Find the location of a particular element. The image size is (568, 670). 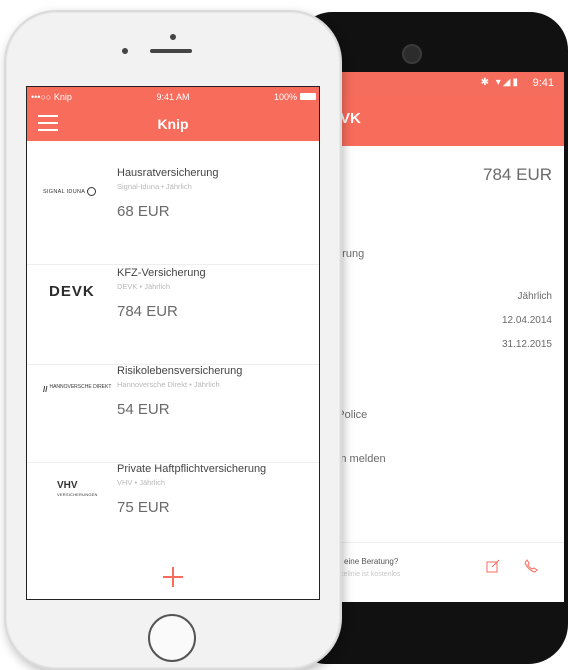

policy-subtitle: VHV • Jährlich is located at coordinates (141, 482).